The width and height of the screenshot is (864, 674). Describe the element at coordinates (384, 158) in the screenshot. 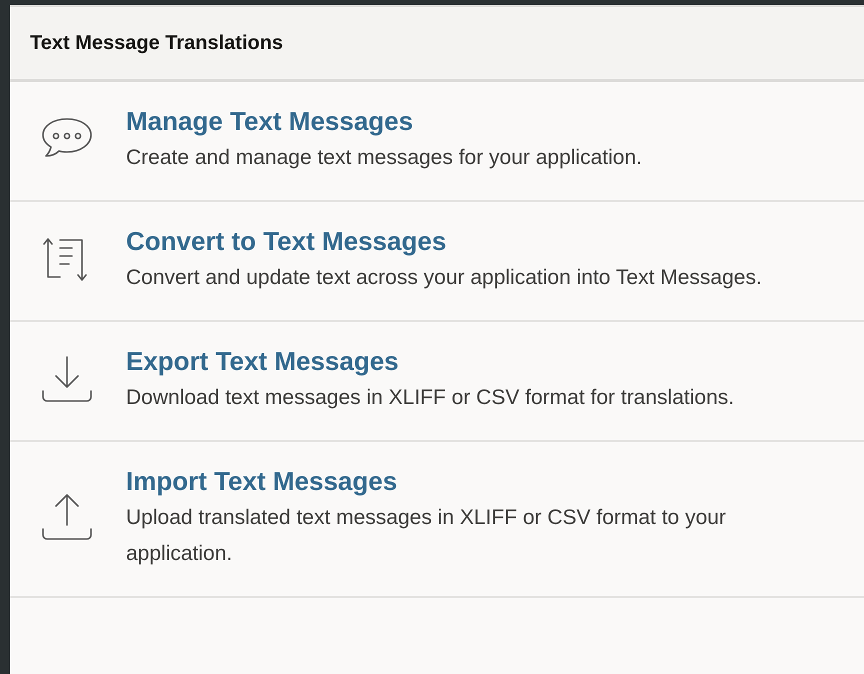

I see `item-description: Create and manage text messages for your application.` at that location.